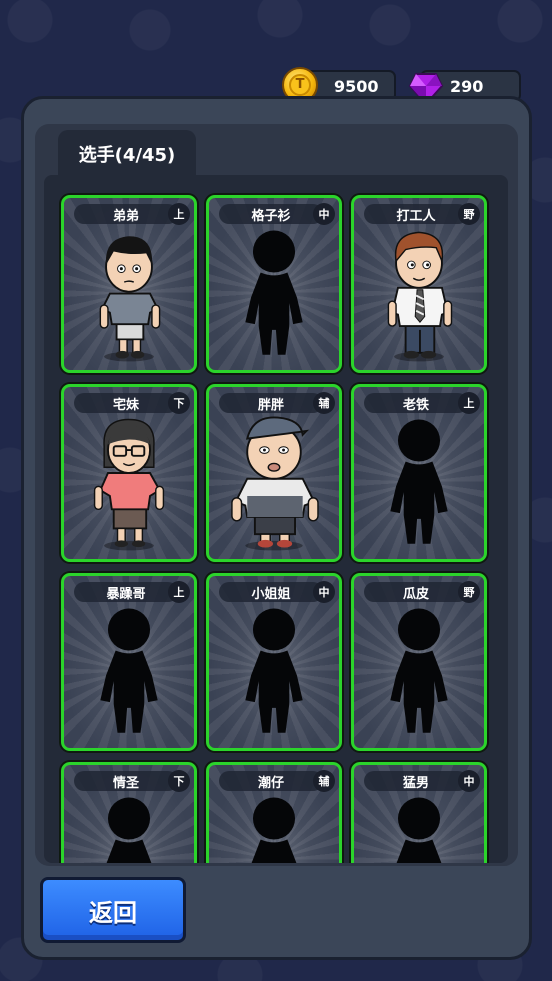  Describe the element at coordinates (129, 284) in the screenshot. I see `player-card: 弟弟上` at that location.